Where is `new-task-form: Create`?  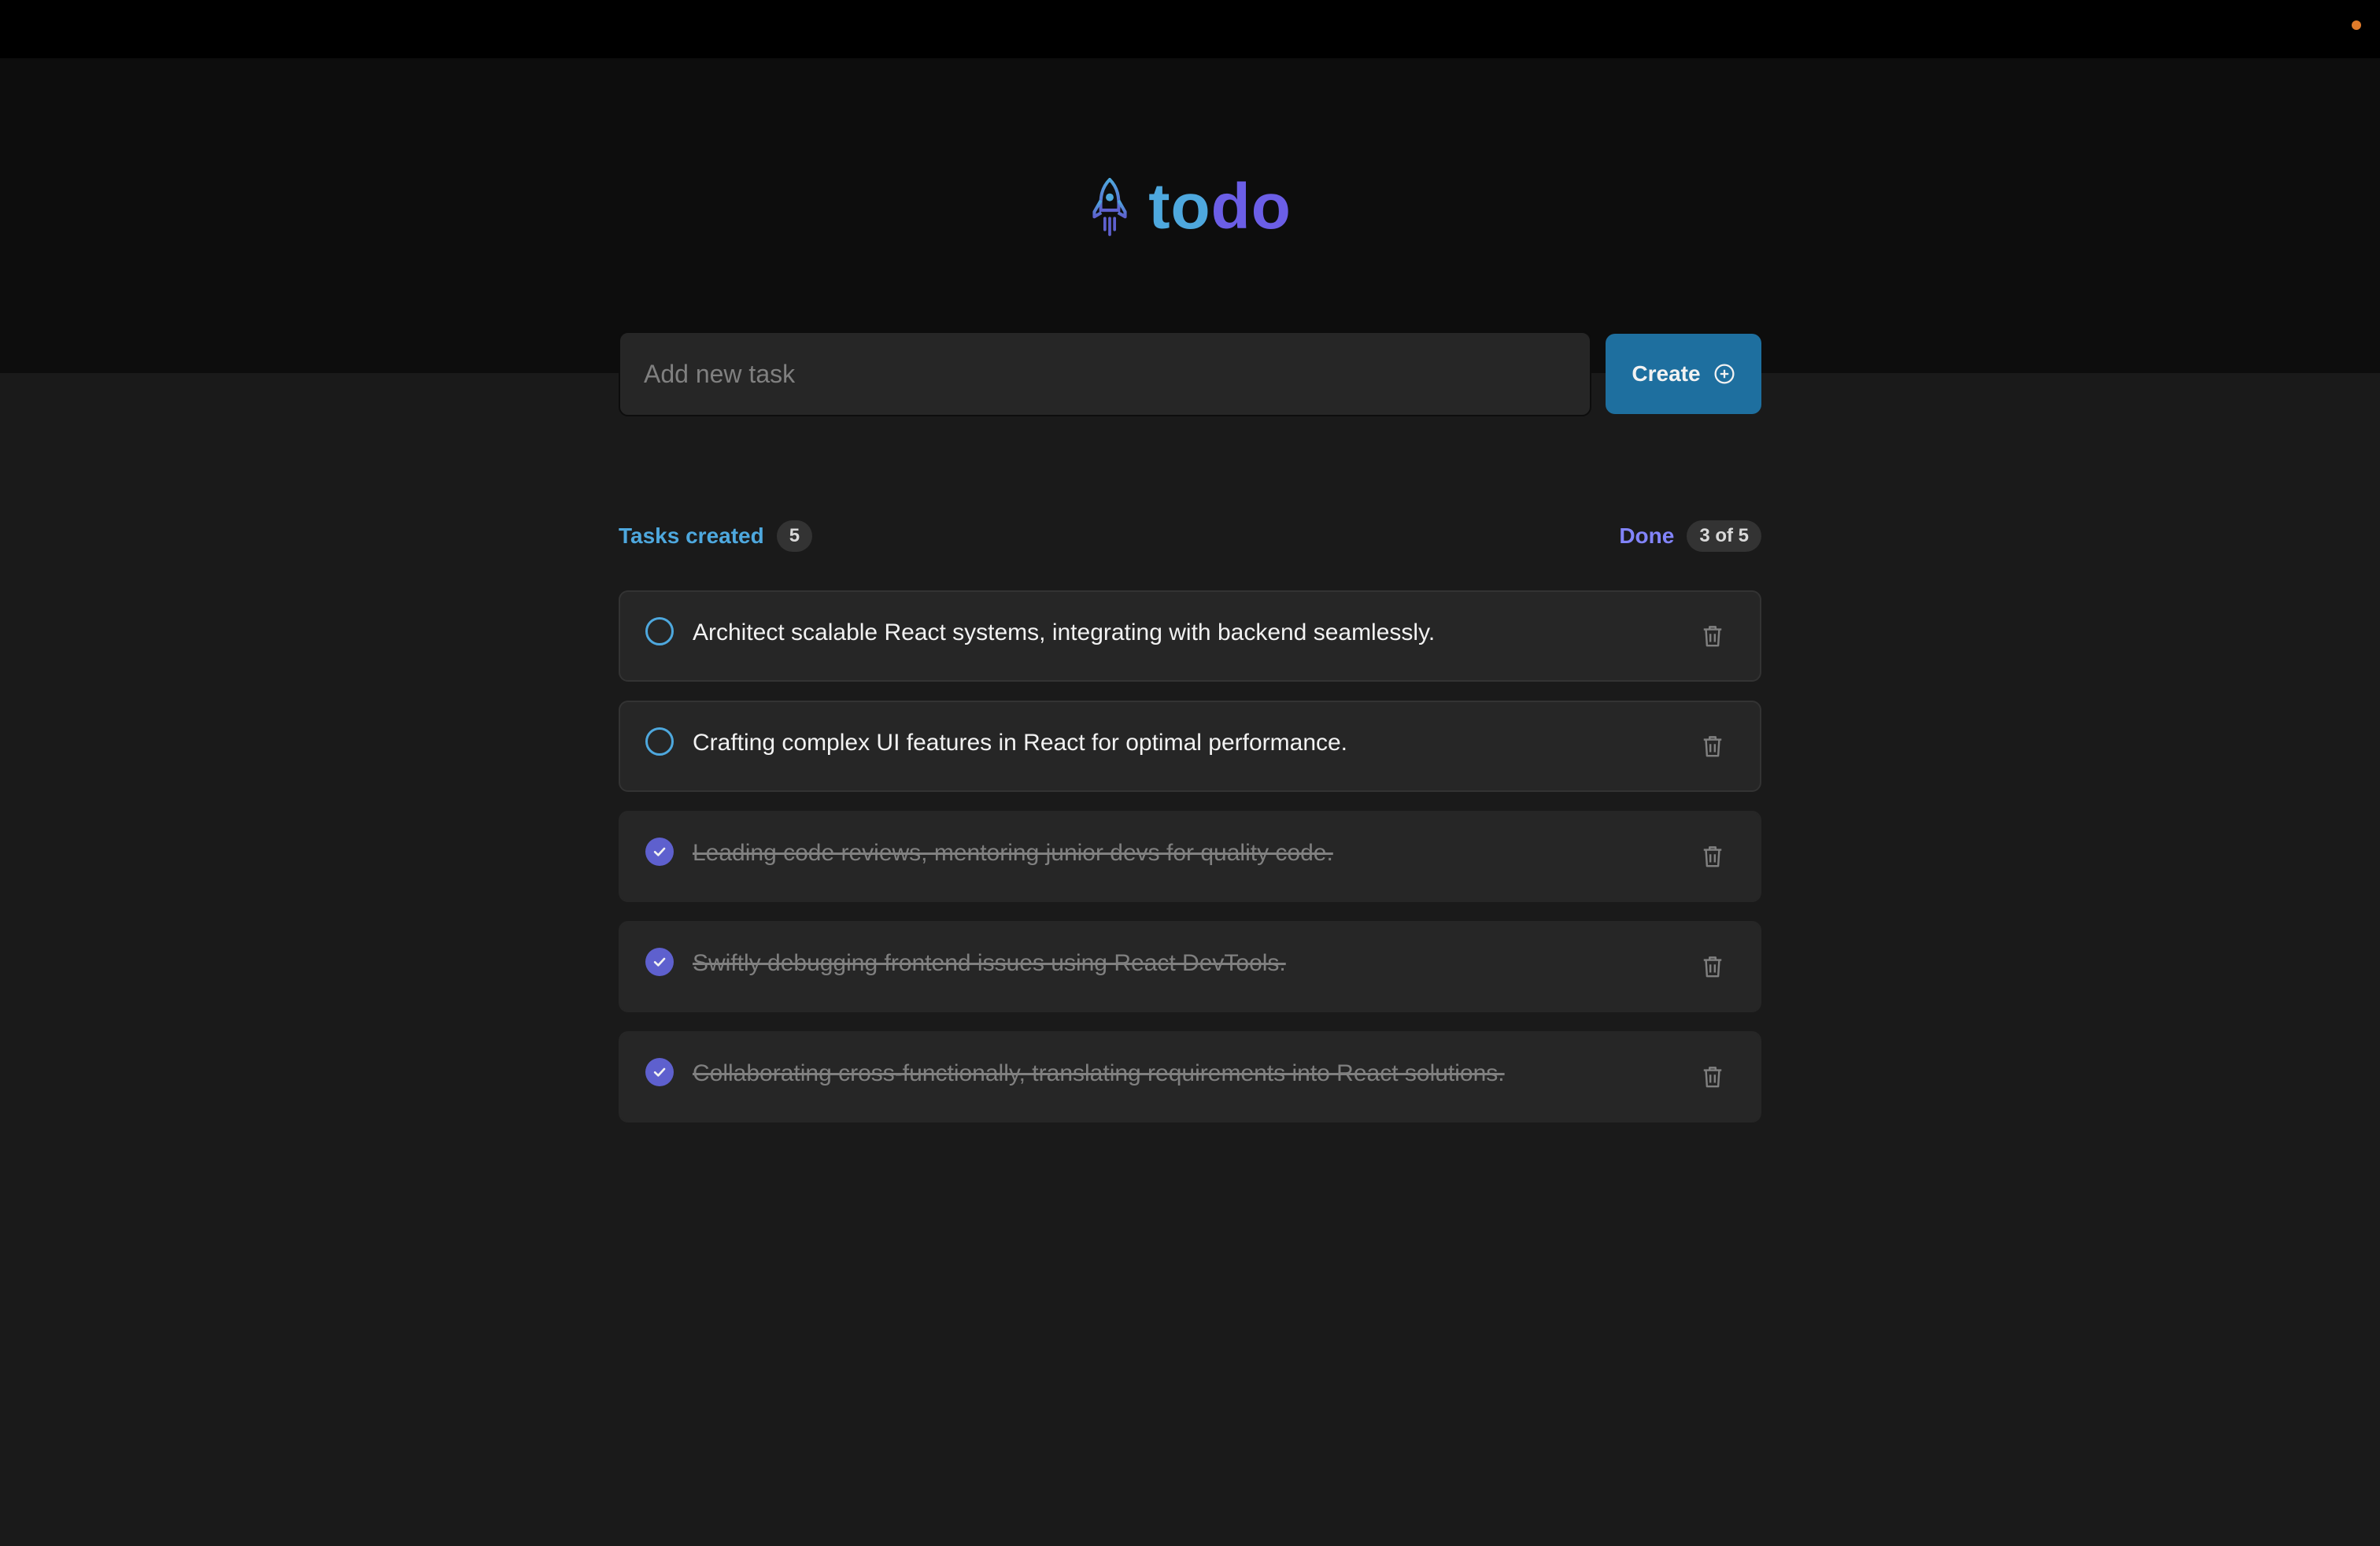
new-task-form: Create is located at coordinates (1190, 373).